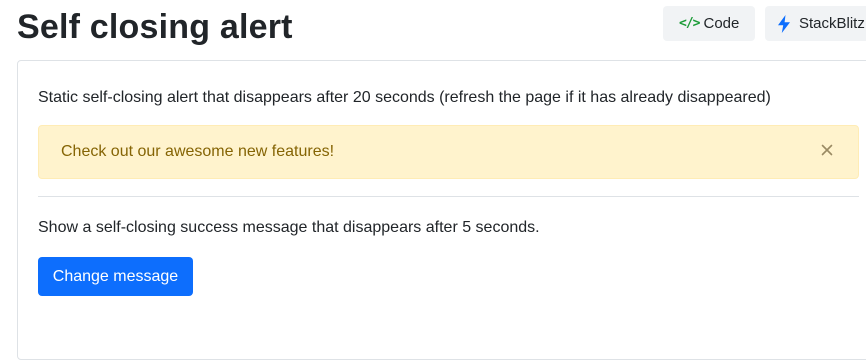 Image resolution: width=866 pixels, height=360 pixels. I want to click on stackblitz-button: StackBlitz, so click(815, 23).